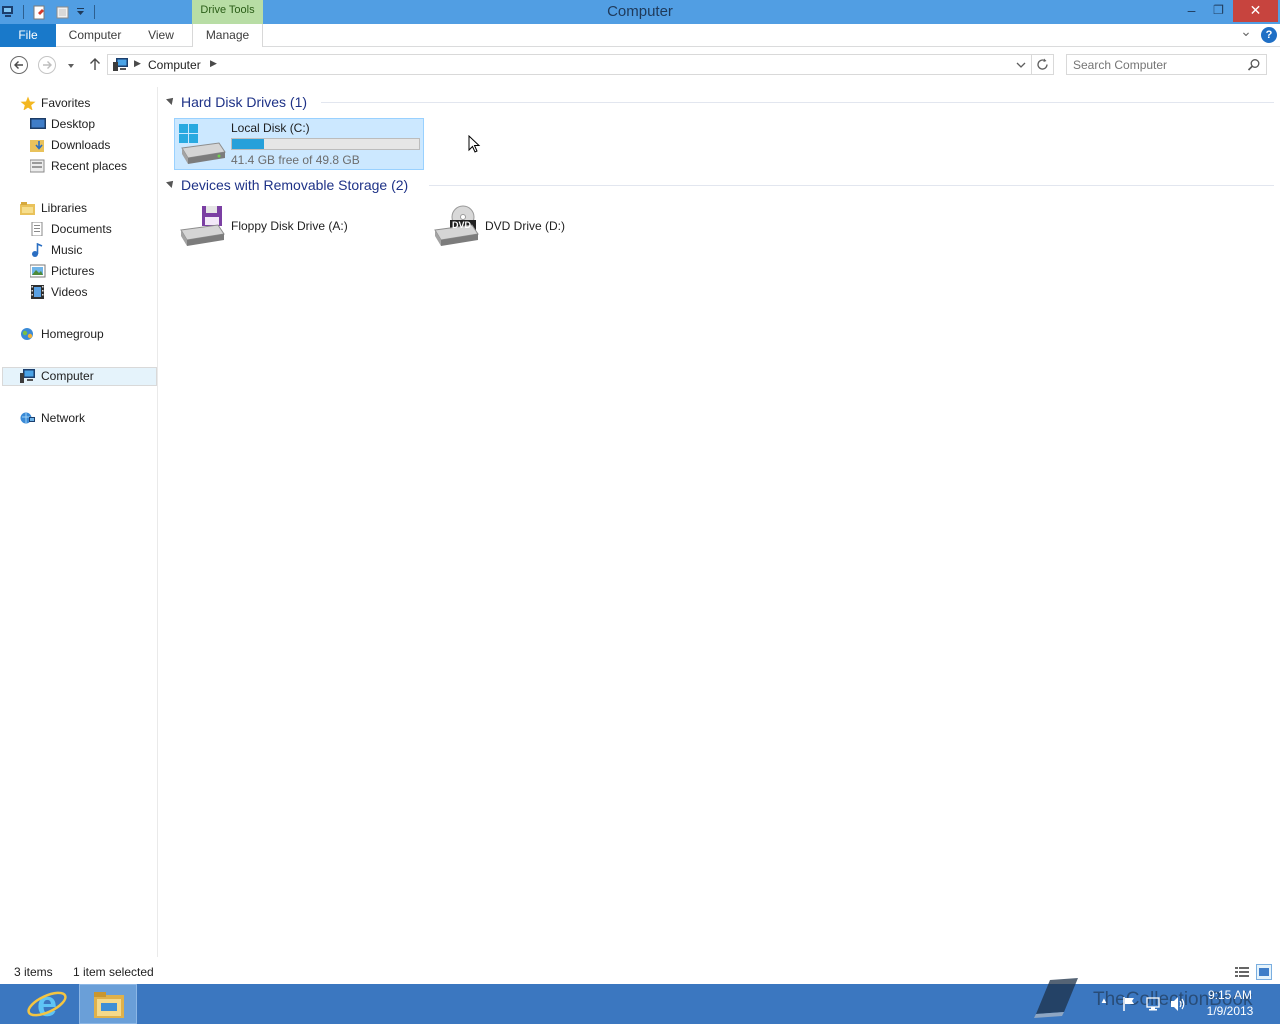  Describe the element at coordinates (1158, 64) in the screenshot. I see `search-input` at that location.